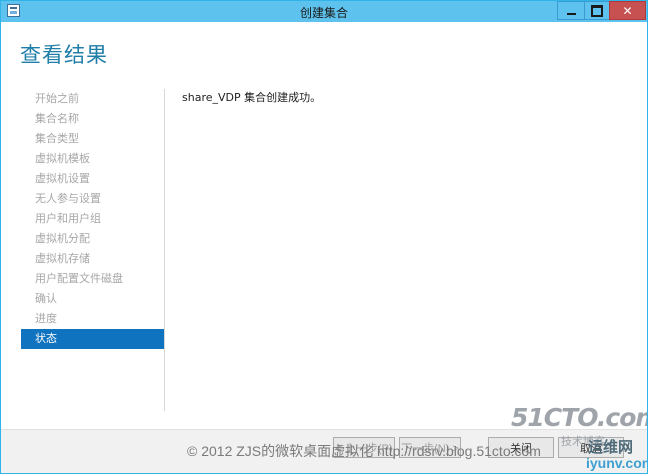  Describe the element at coordinates (92, 99) in the screenshot. I see `nav-item-before-you-begin: 开始之前` at that location.